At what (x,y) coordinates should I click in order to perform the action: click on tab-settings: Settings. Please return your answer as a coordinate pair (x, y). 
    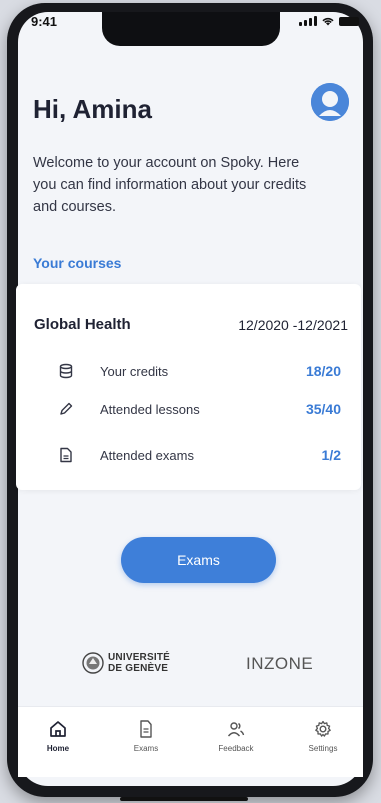
    Looking at the image, I should click on (323, 736).